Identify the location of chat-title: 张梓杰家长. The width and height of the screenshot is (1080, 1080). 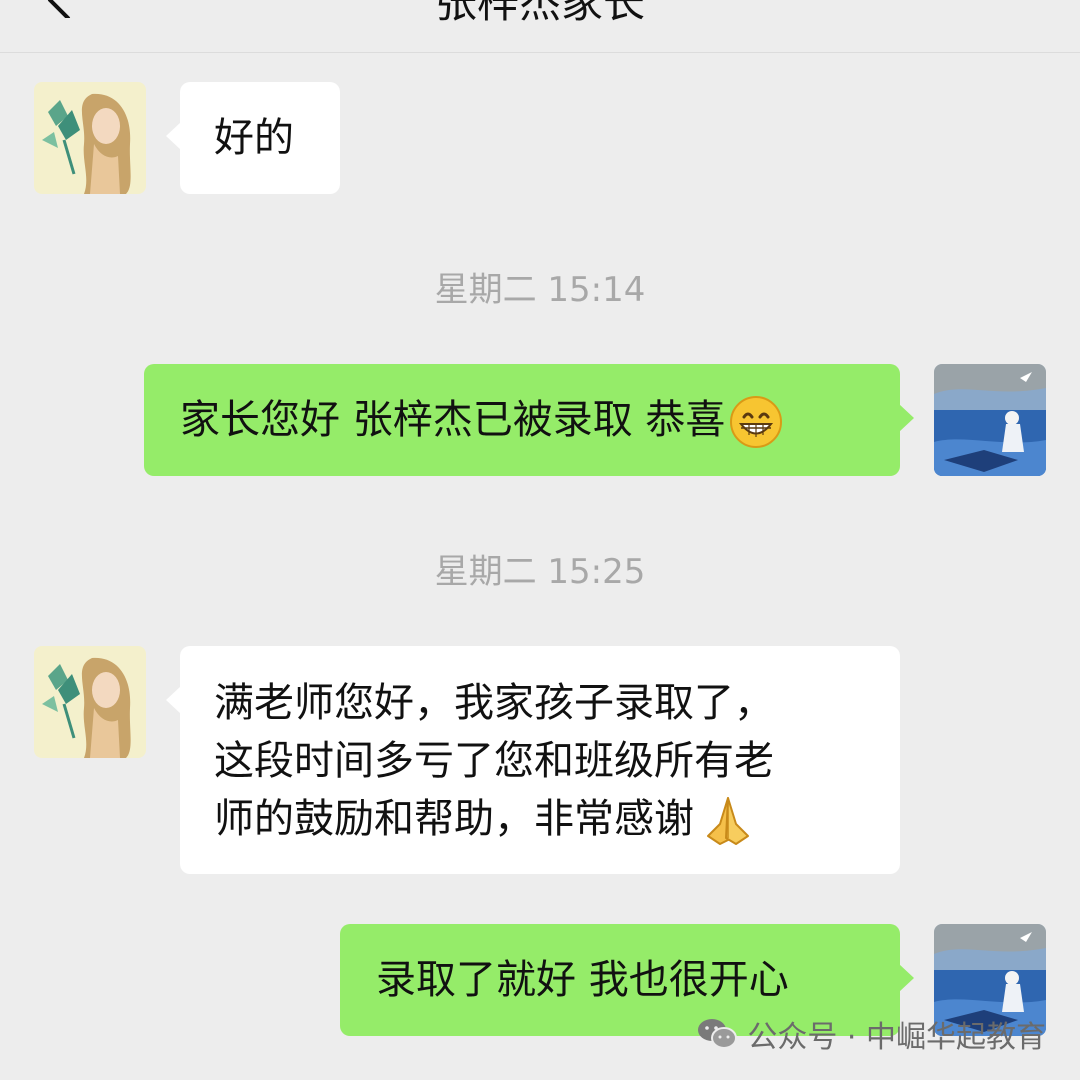
(539, 13).